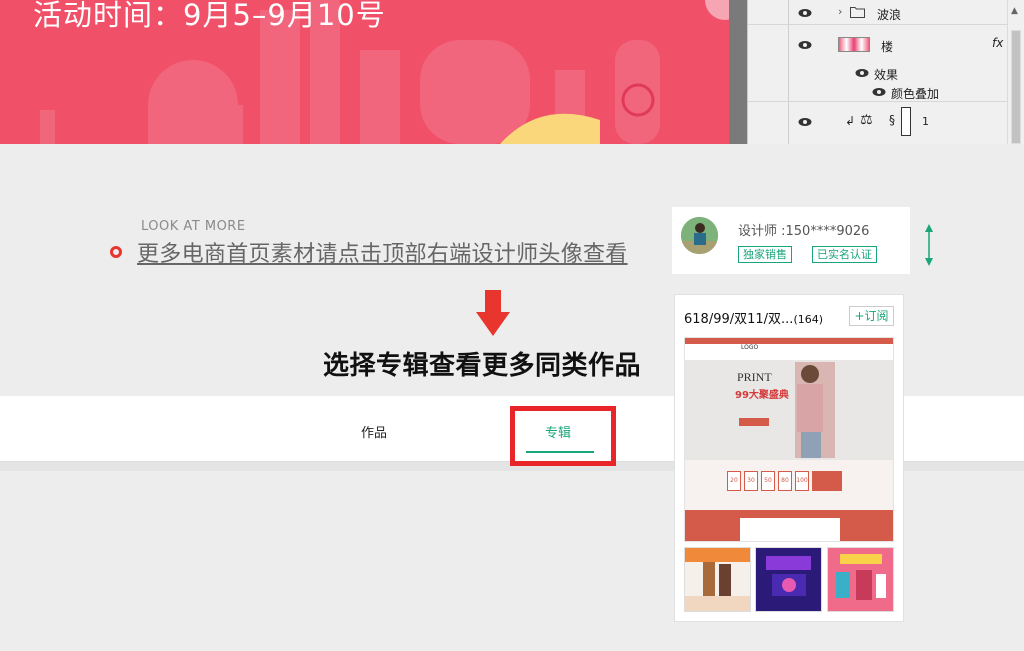  Describe the element at coordinates (803, 229) in the screenshot. I see `designer-name: 设计师 :150****9026` at that location.